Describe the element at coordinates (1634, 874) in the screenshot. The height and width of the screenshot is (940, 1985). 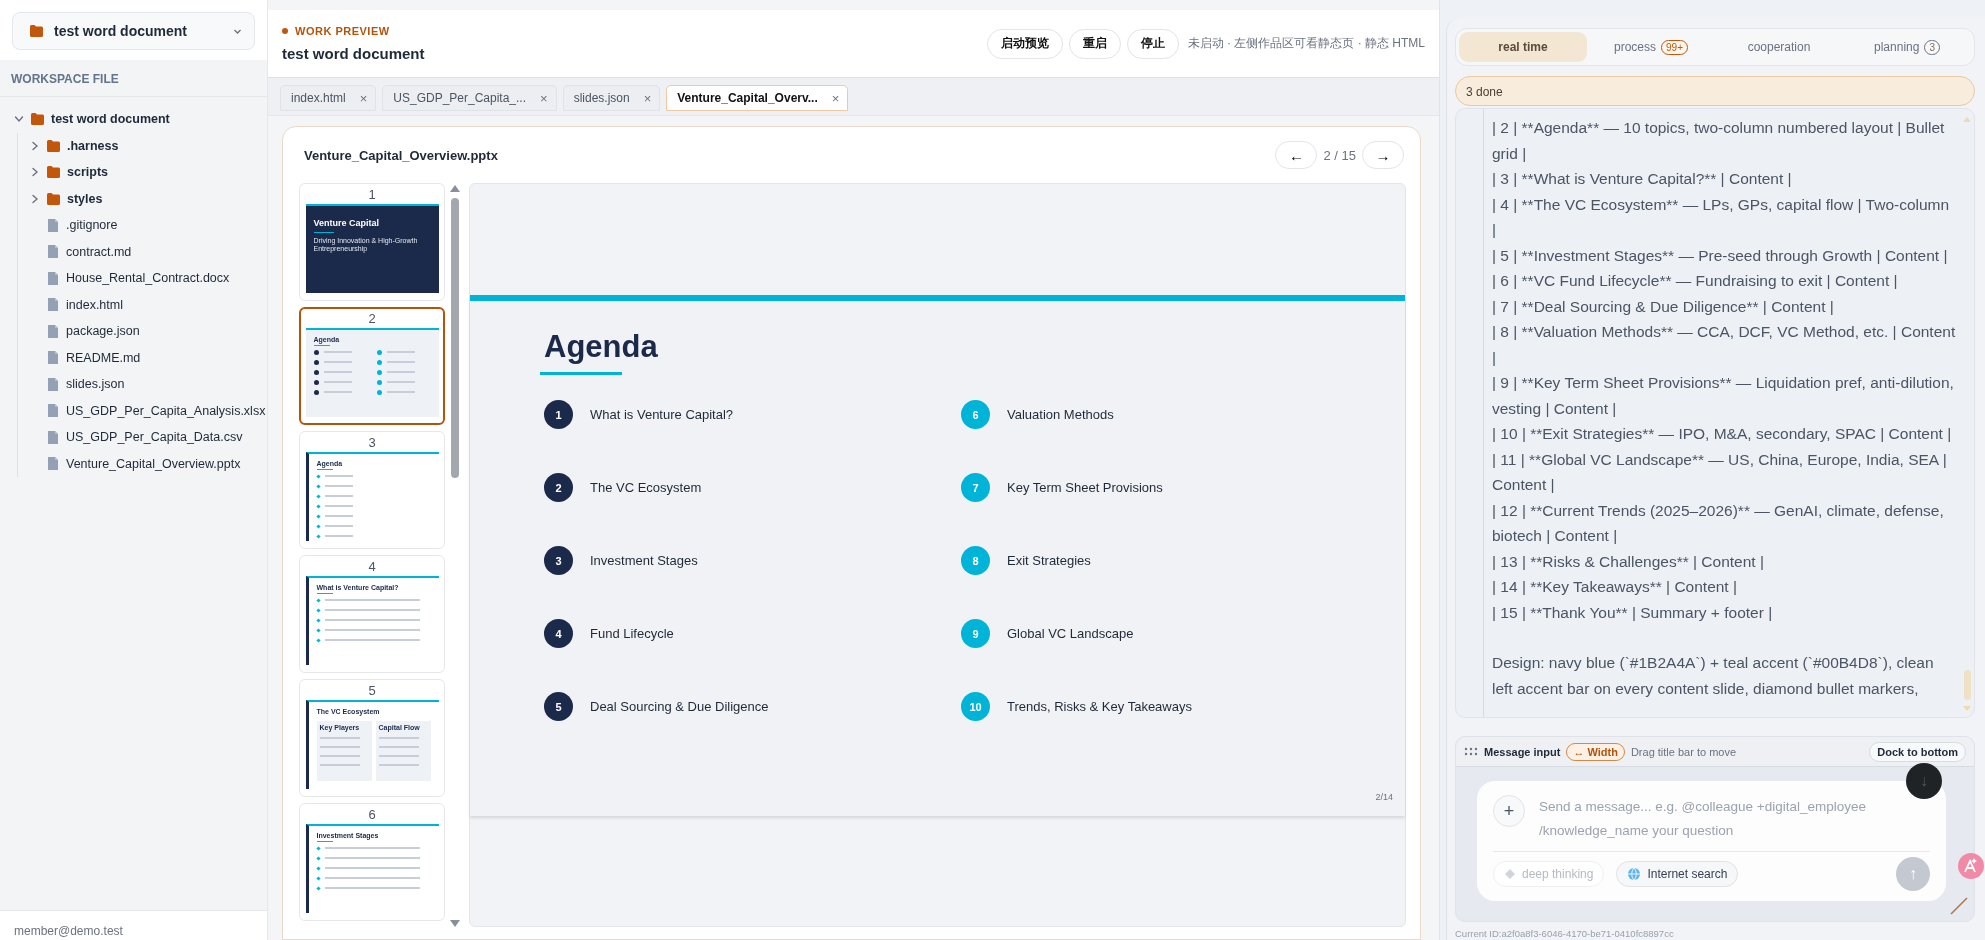
I see `globe-icon` at that location.